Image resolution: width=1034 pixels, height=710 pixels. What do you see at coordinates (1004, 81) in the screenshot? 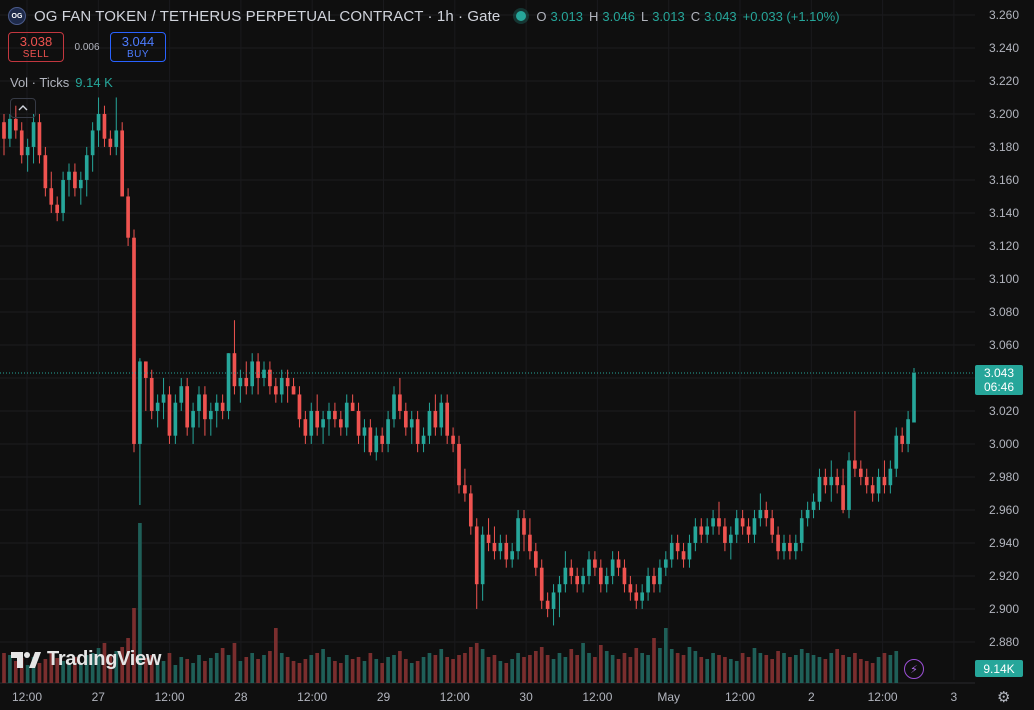
I see `price-tick-label: 3.220` at bounding box center [1004, 81].